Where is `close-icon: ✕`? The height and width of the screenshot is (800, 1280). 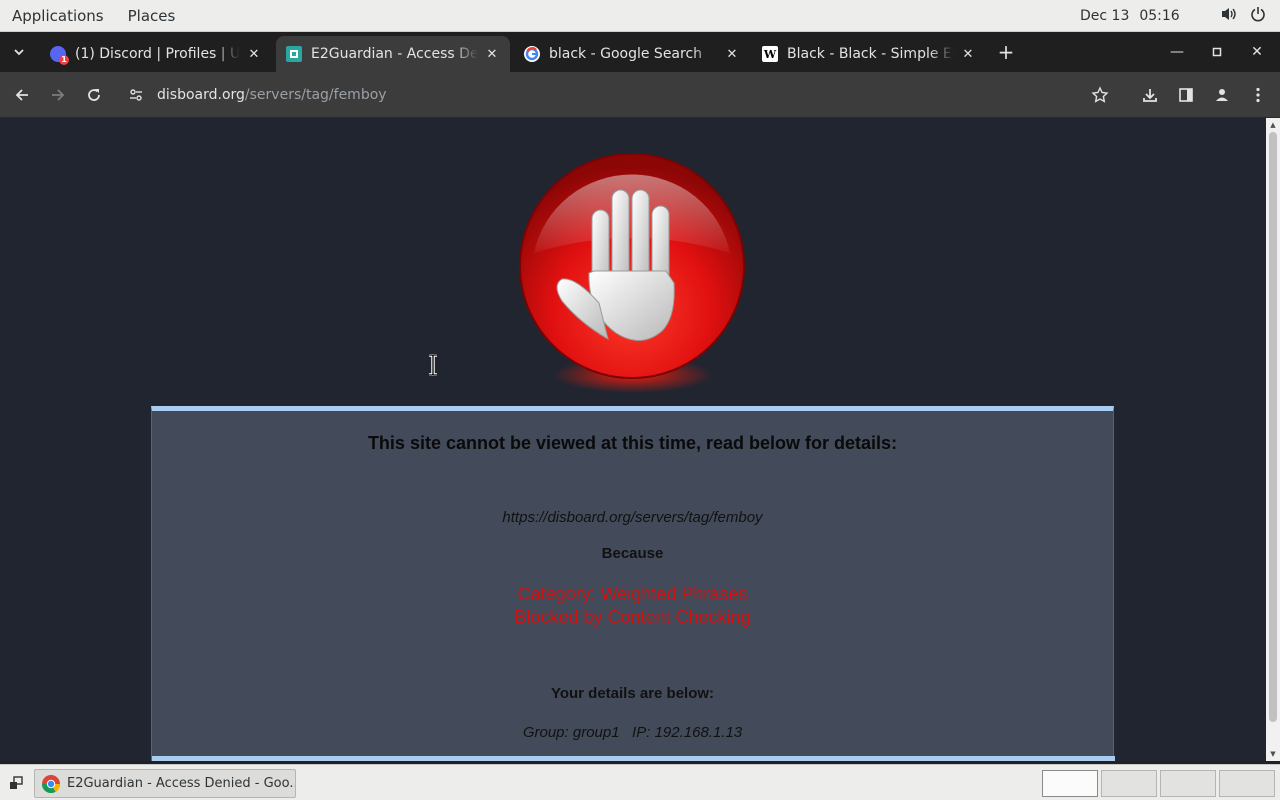
close-icon: ✕ is located at coordinates (1257, 52).